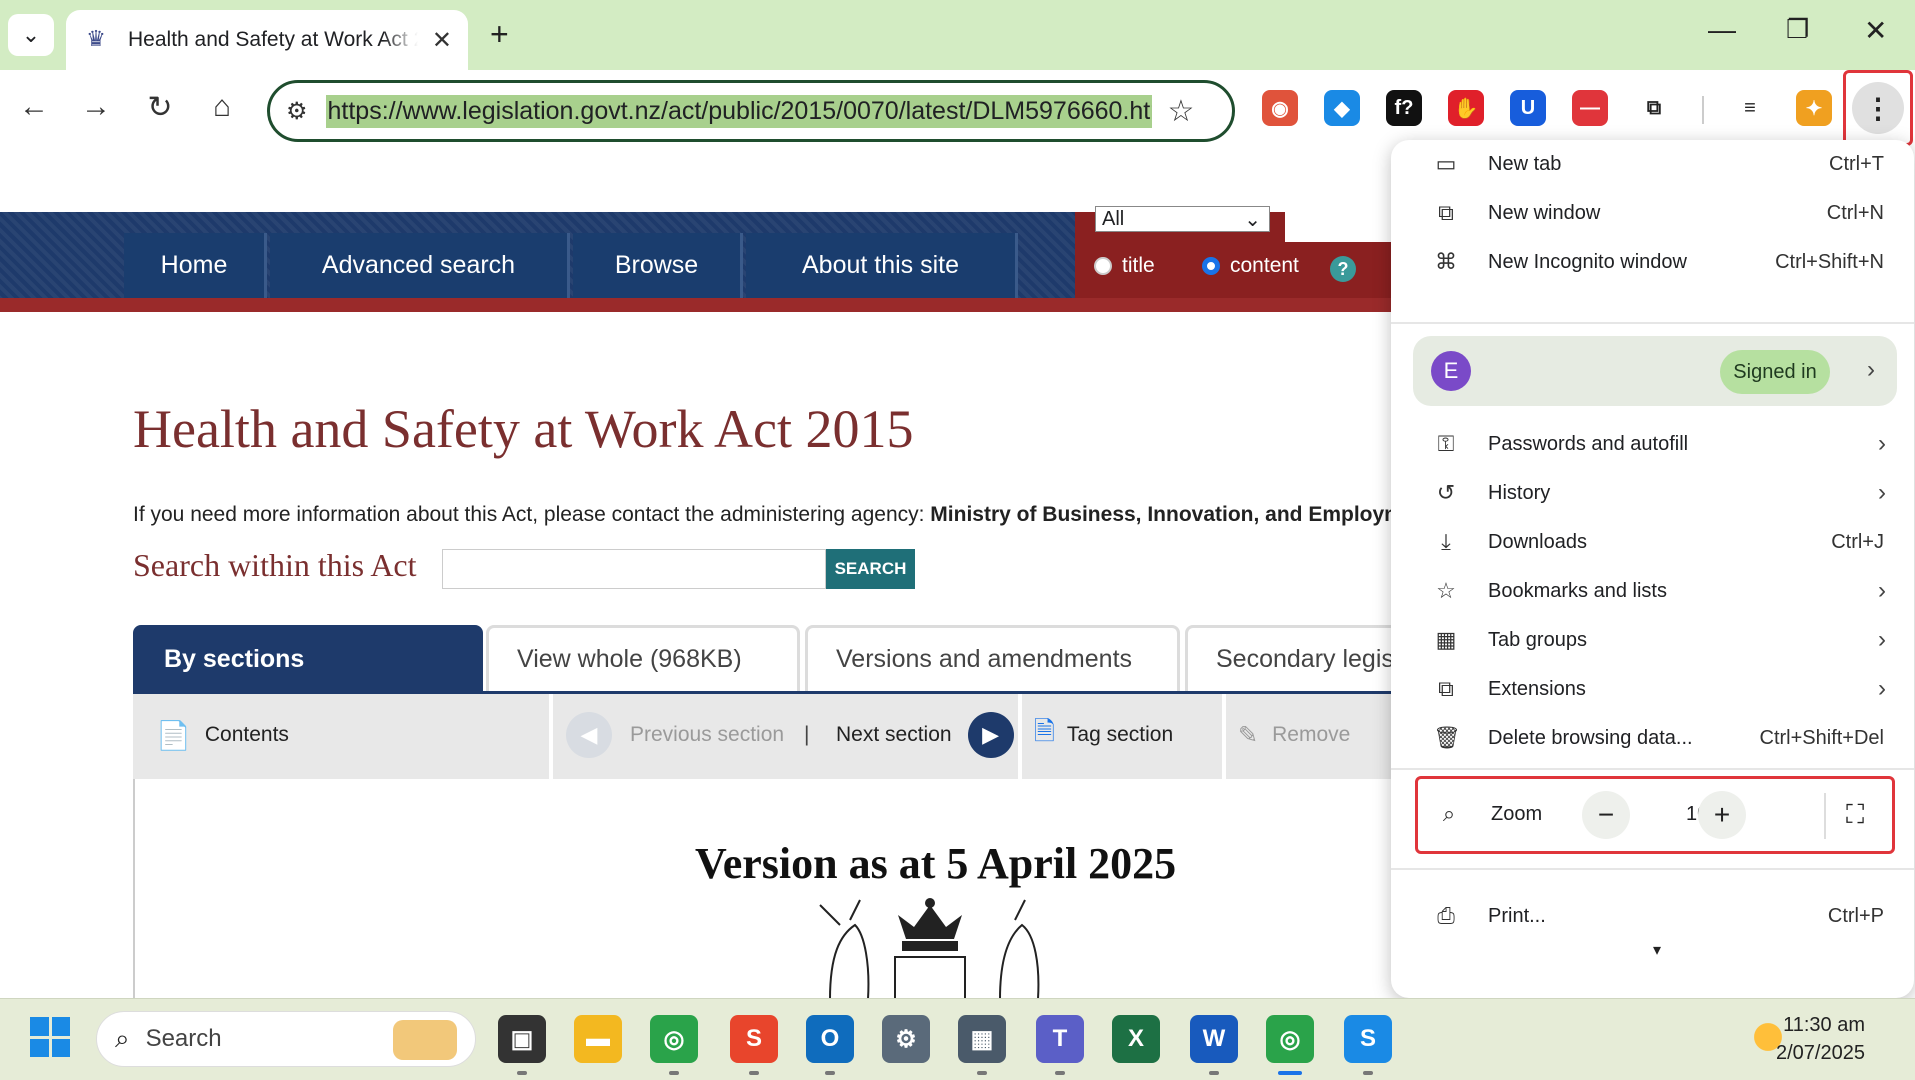 Image resolution: width=1915 pixels, height=1080 pixels. I want to click on media-controls-icon: ≡, so click(1750, 108).